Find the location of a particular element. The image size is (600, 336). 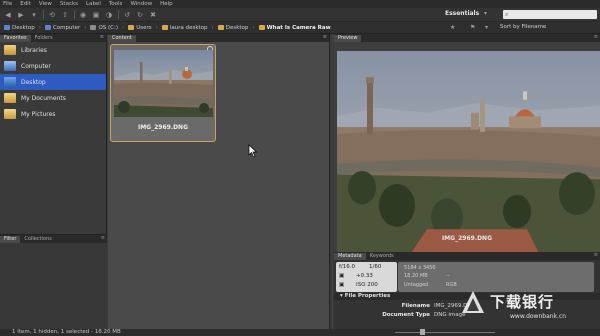

camera-data-placard: f/16.0 1/60 ▣ +0.33 ▣ ISO 200 is located at coordinates (366, 277).